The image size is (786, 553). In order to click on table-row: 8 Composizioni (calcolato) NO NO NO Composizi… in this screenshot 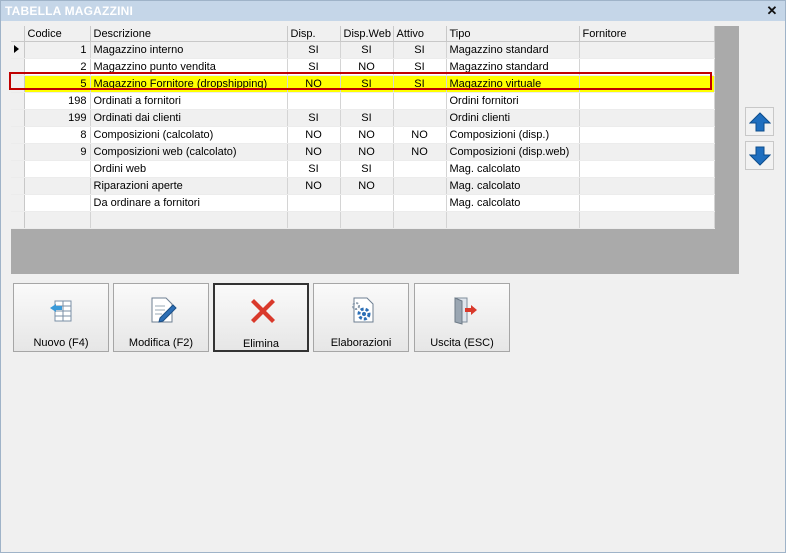, I will do `click(363, 135)`.